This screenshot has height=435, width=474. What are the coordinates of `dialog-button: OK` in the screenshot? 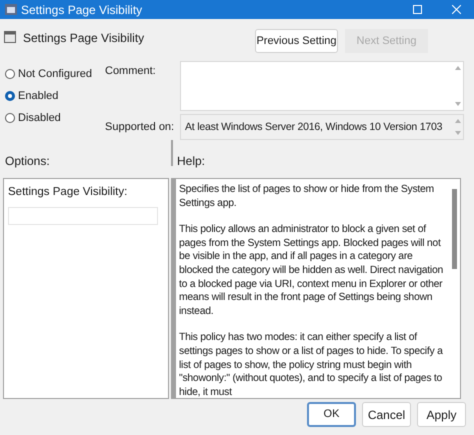 It's located at (331, 414).